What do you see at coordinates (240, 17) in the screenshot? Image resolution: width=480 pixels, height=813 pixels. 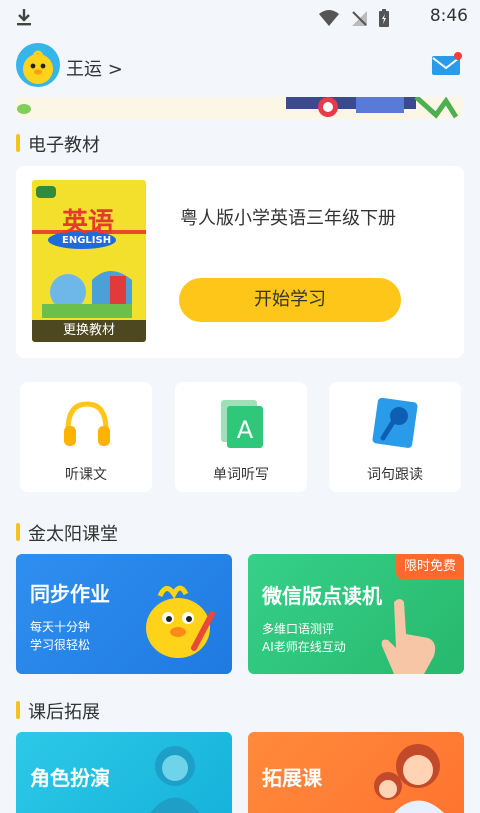 I see `status-bar: 8:46` at bounding box center [240, 17].